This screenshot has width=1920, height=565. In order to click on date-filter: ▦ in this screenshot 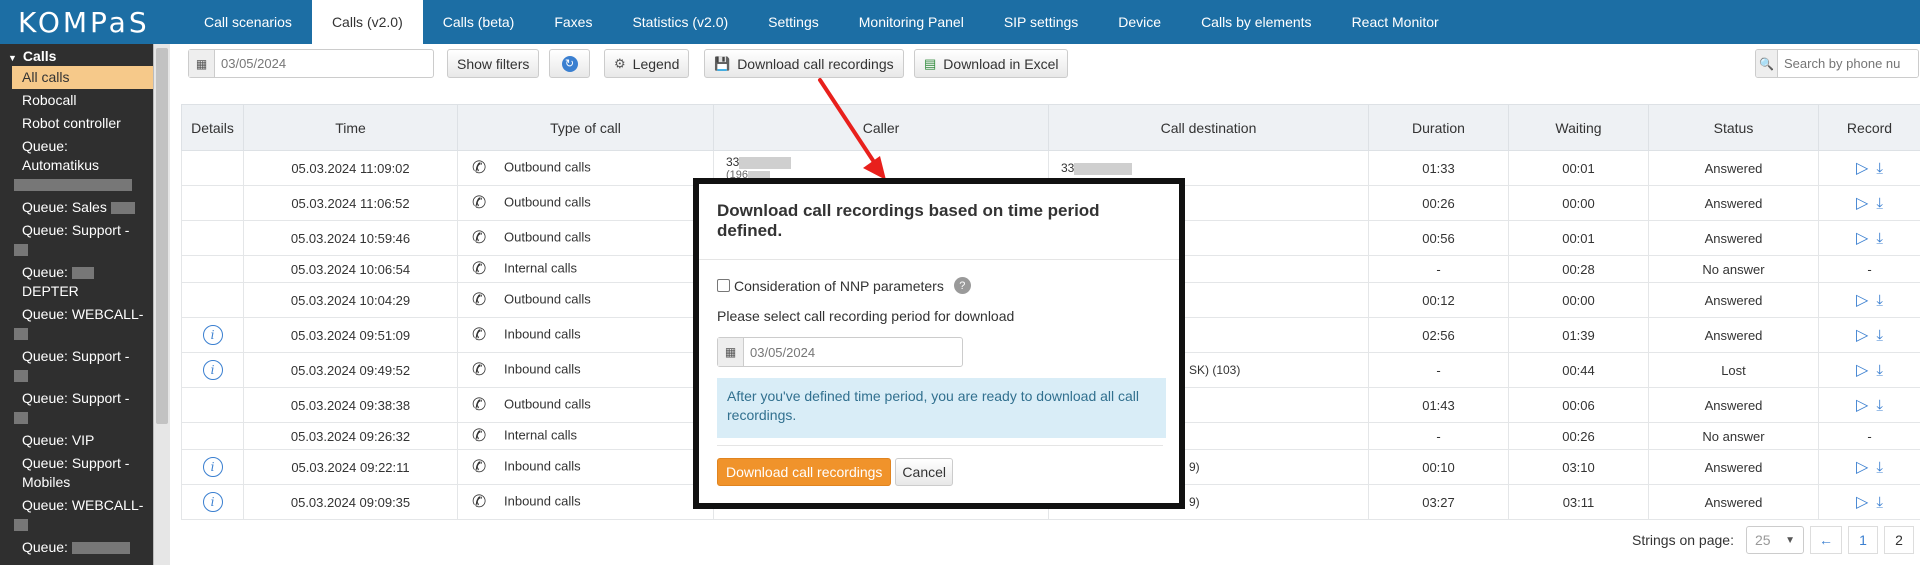, I will do `click(311, 63)`.